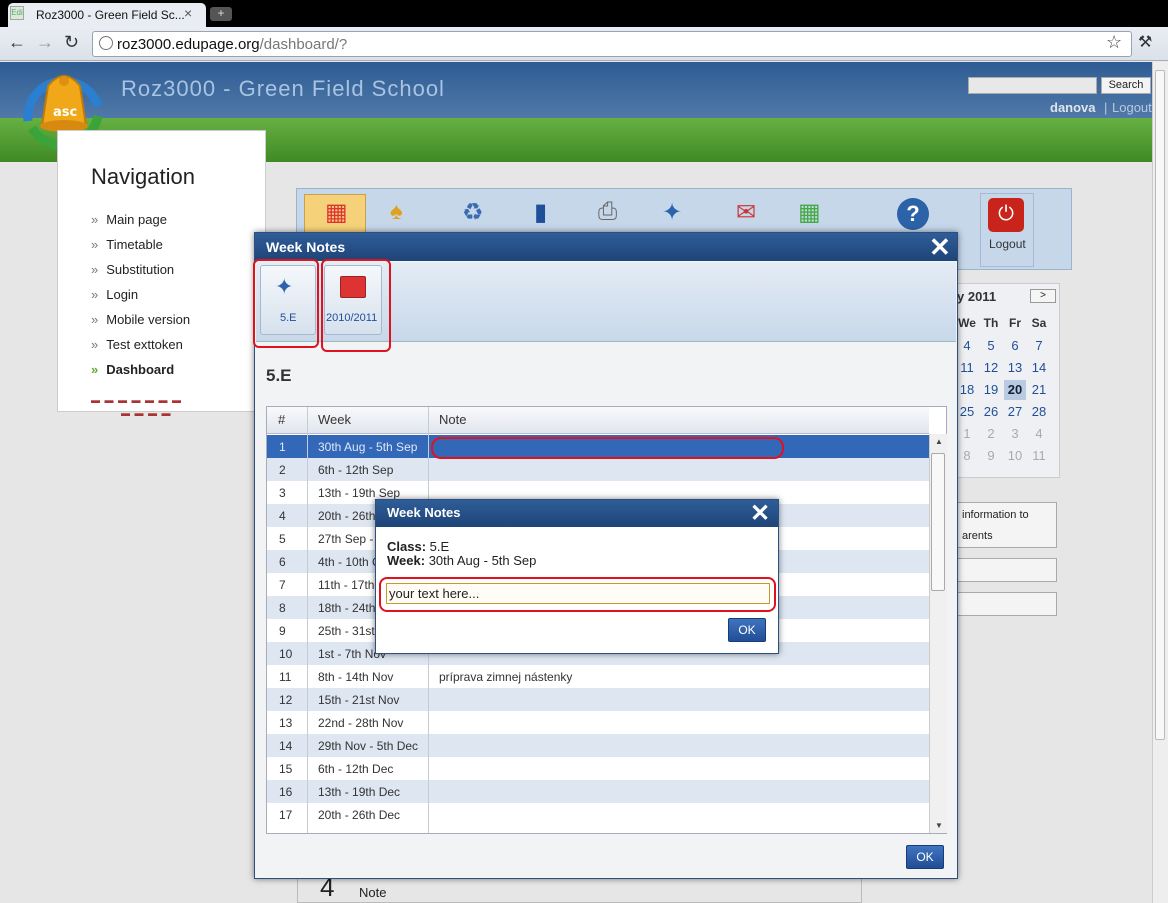 This screenshot has height=903, width=1168. Describe the element at coordinates (598, 745) in the screenshot. I see `table-row: 14 29th Nov - 5th Dec` at that location.